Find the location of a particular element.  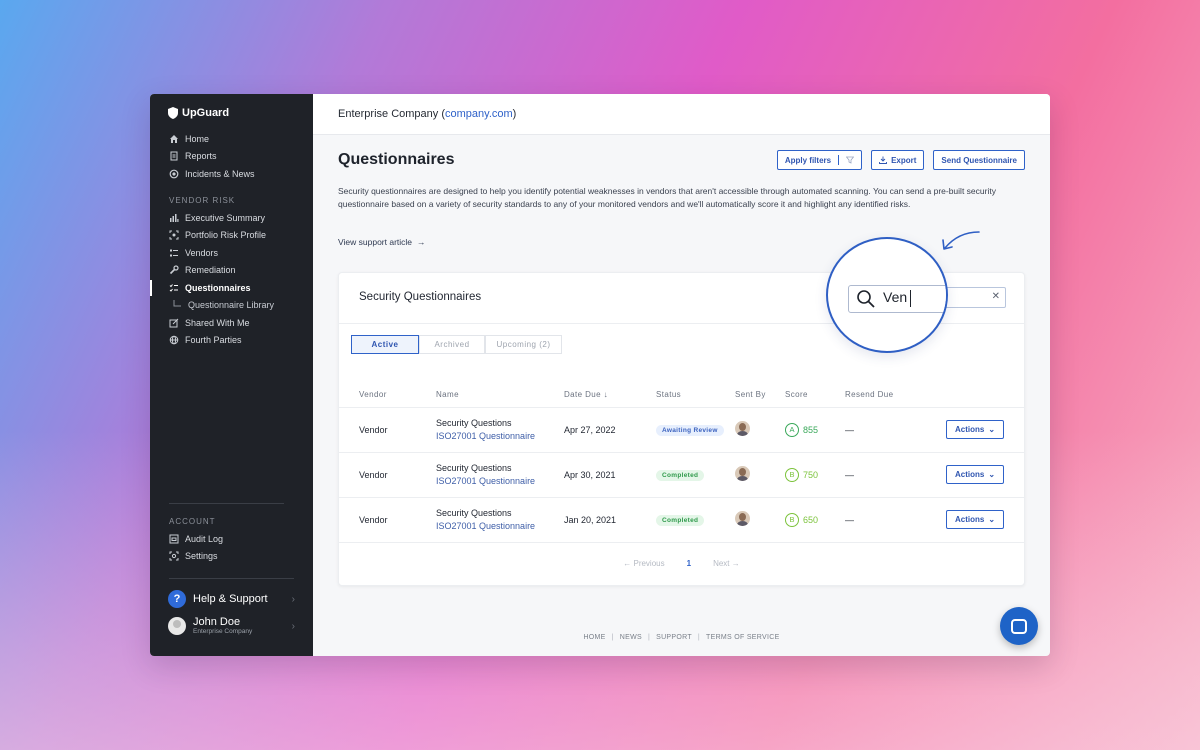

wrench-icon is located at coordinates (174, 270).